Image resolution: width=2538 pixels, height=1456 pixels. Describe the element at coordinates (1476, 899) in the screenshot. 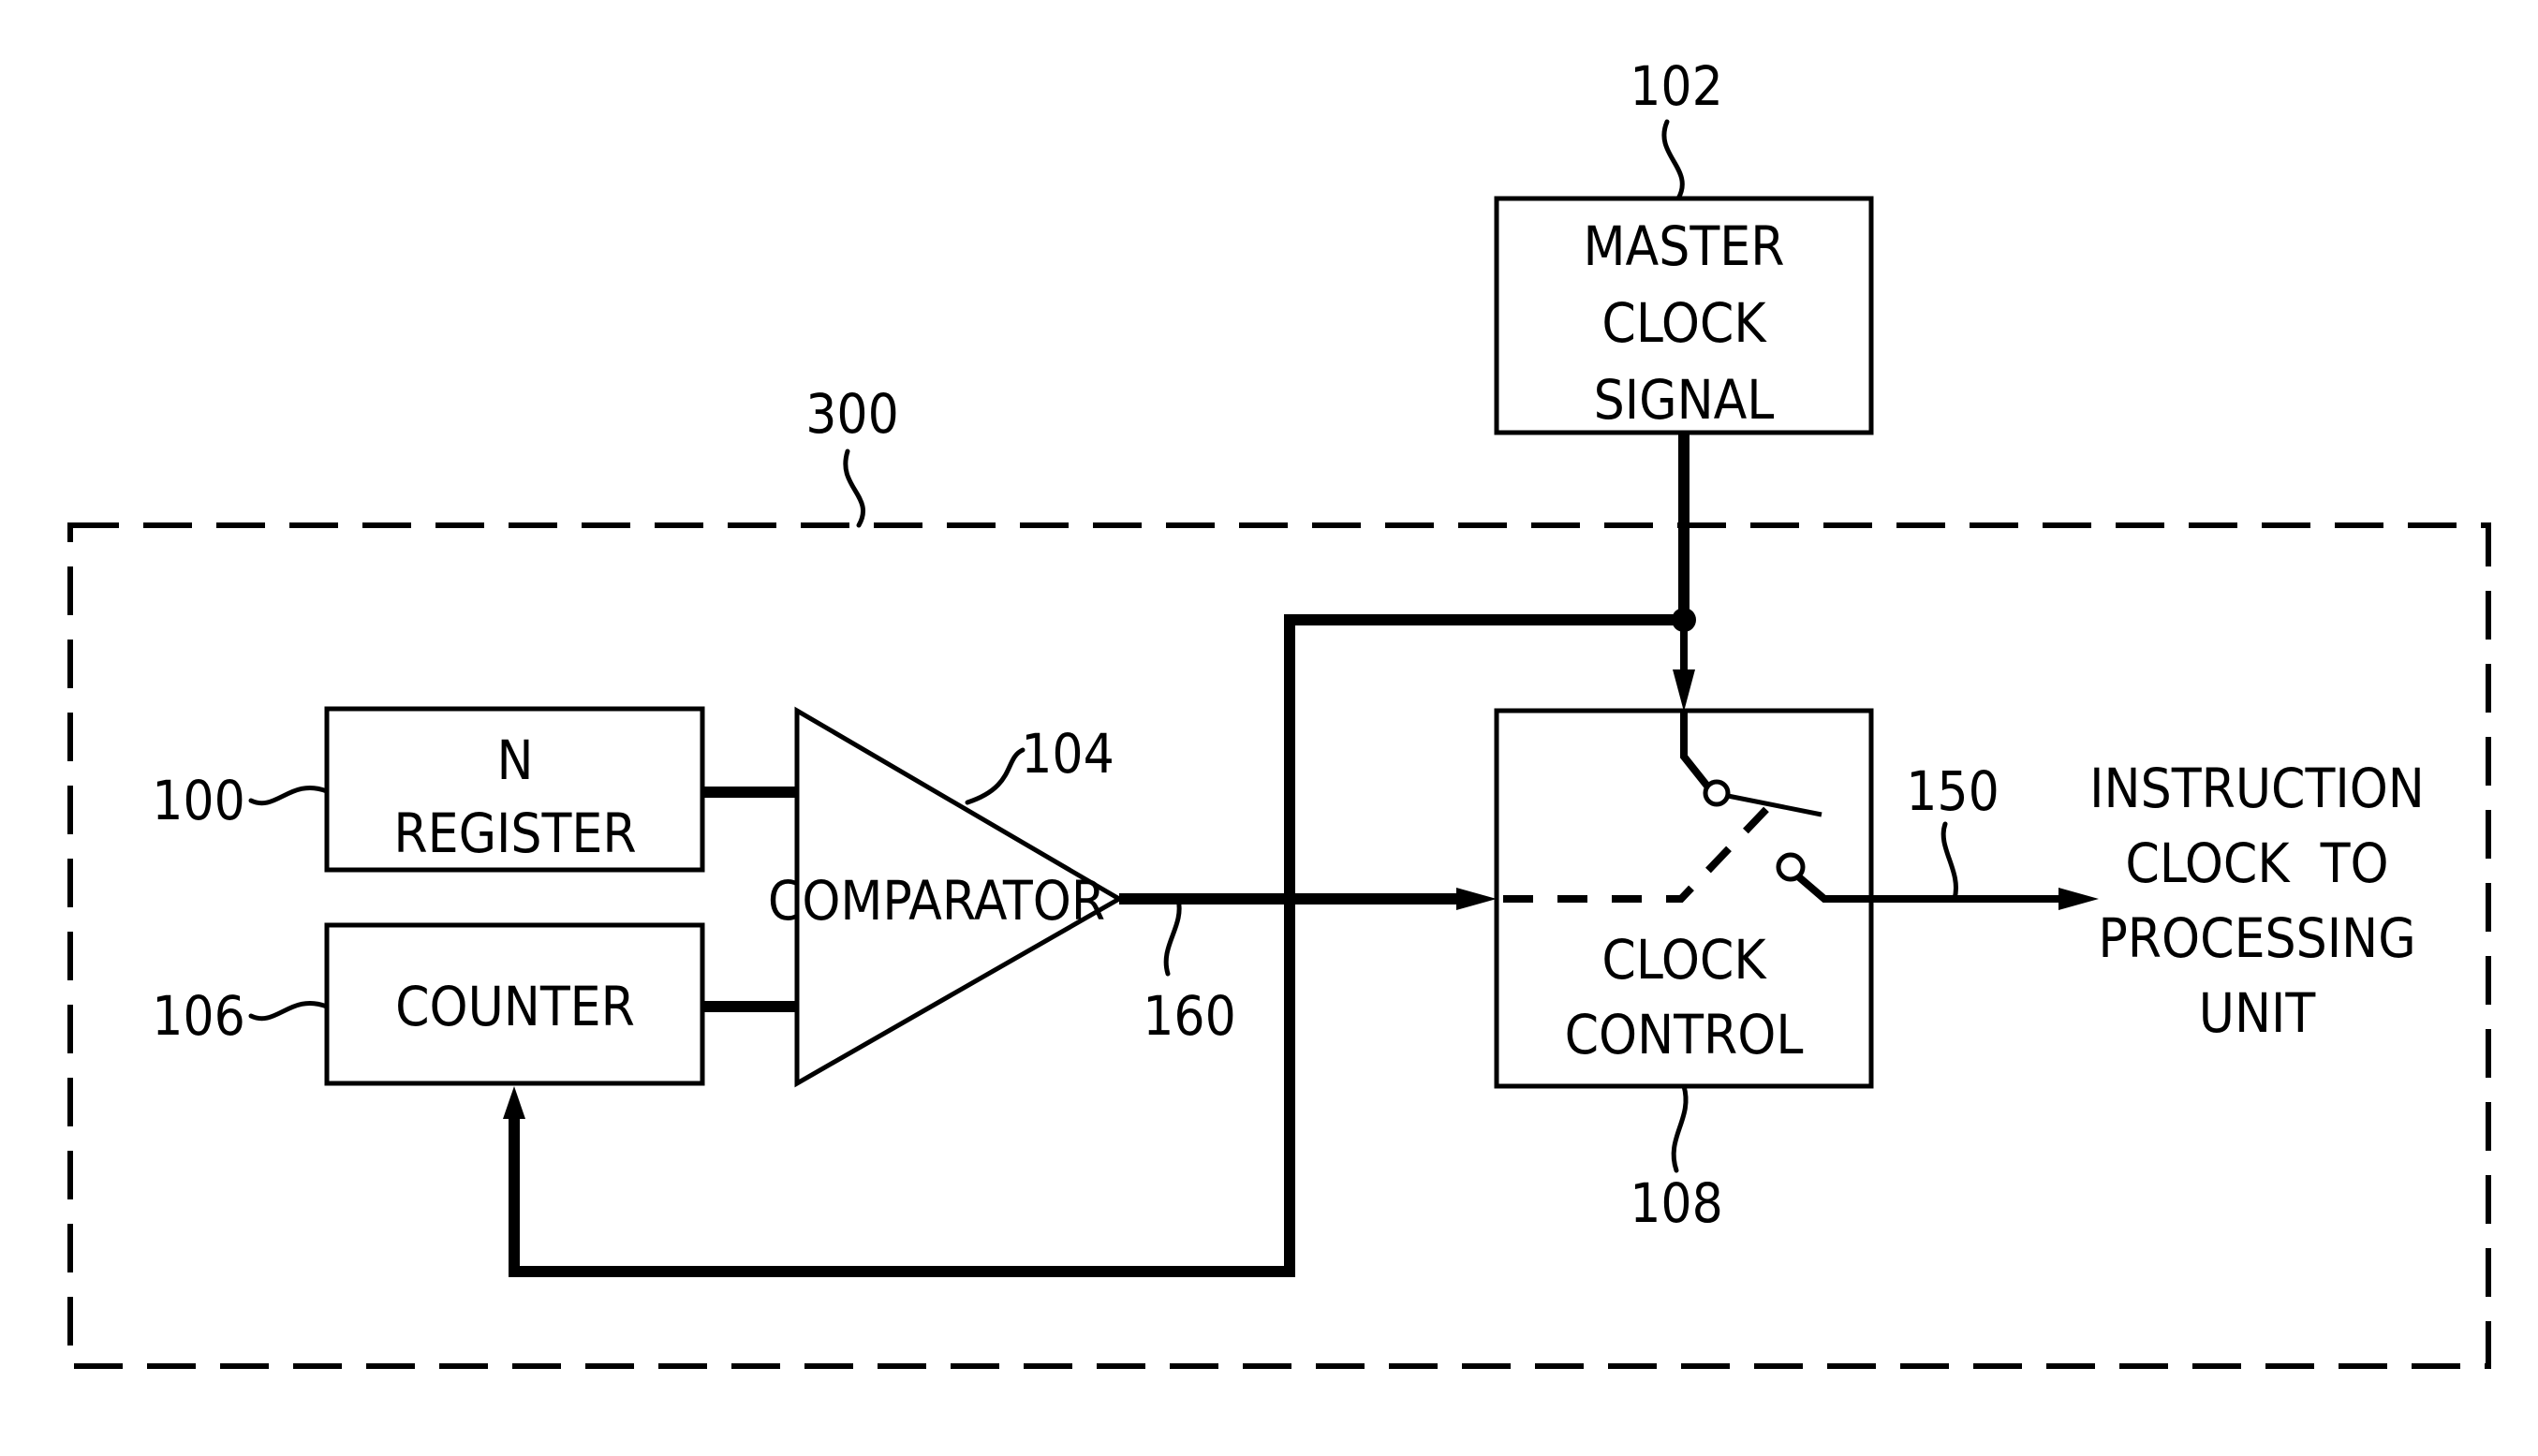

I see `arrowhead-into-clock-control-side` at that location.